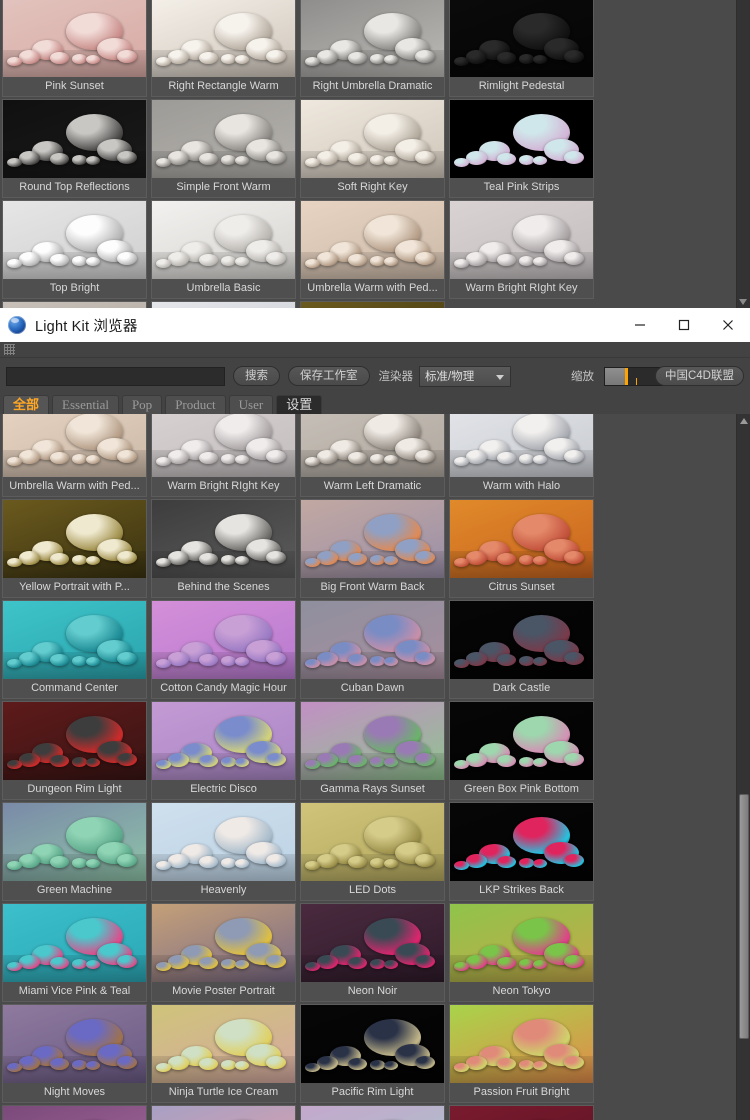  I want to click on top-preset-item: Soft Right Key, so click(372, 148).